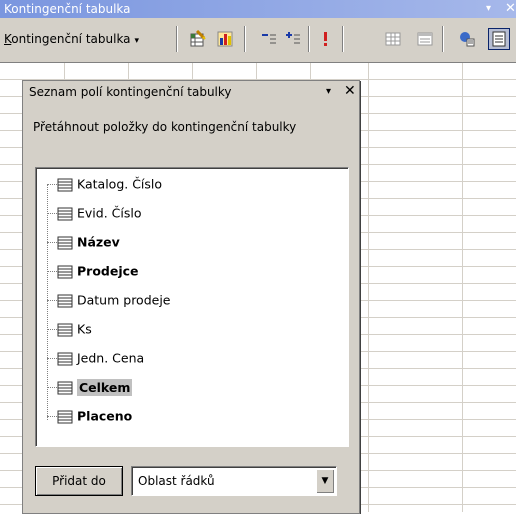  Describe the element at coordinates (67, 9) in the screenshot. I see `toolbar-title: Kontingenční tabulka` at that location.